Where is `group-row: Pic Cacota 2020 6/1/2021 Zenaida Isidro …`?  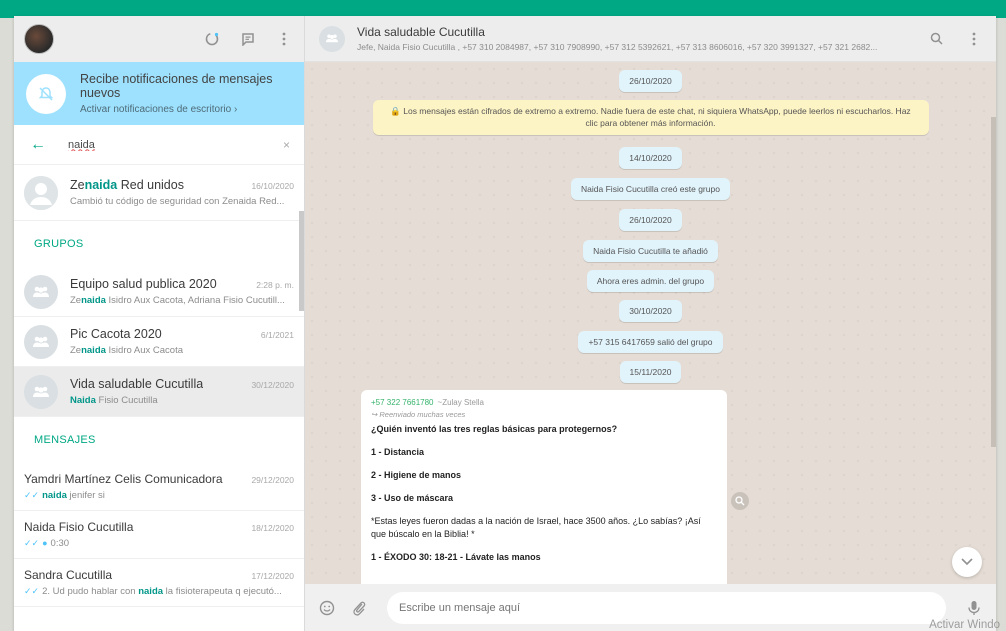 group-row: Pic Cacota 2020 6/1/2021 Zenaida Isidro … is located at coordinates (159, 342).